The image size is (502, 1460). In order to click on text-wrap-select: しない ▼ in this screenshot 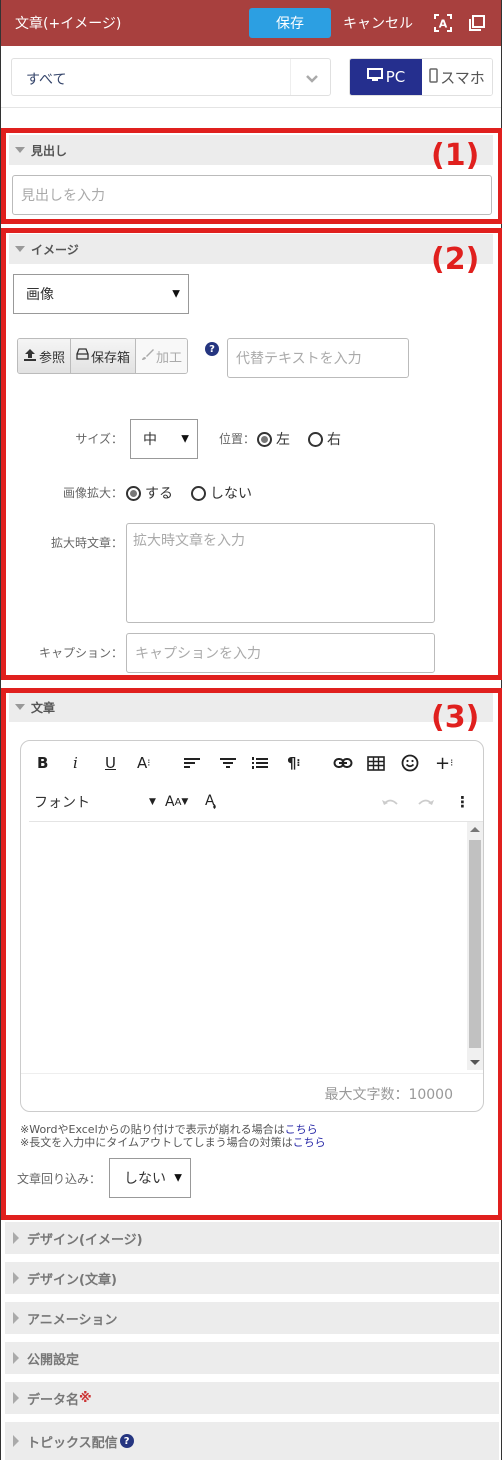, I will do `click(150, 1178)`.